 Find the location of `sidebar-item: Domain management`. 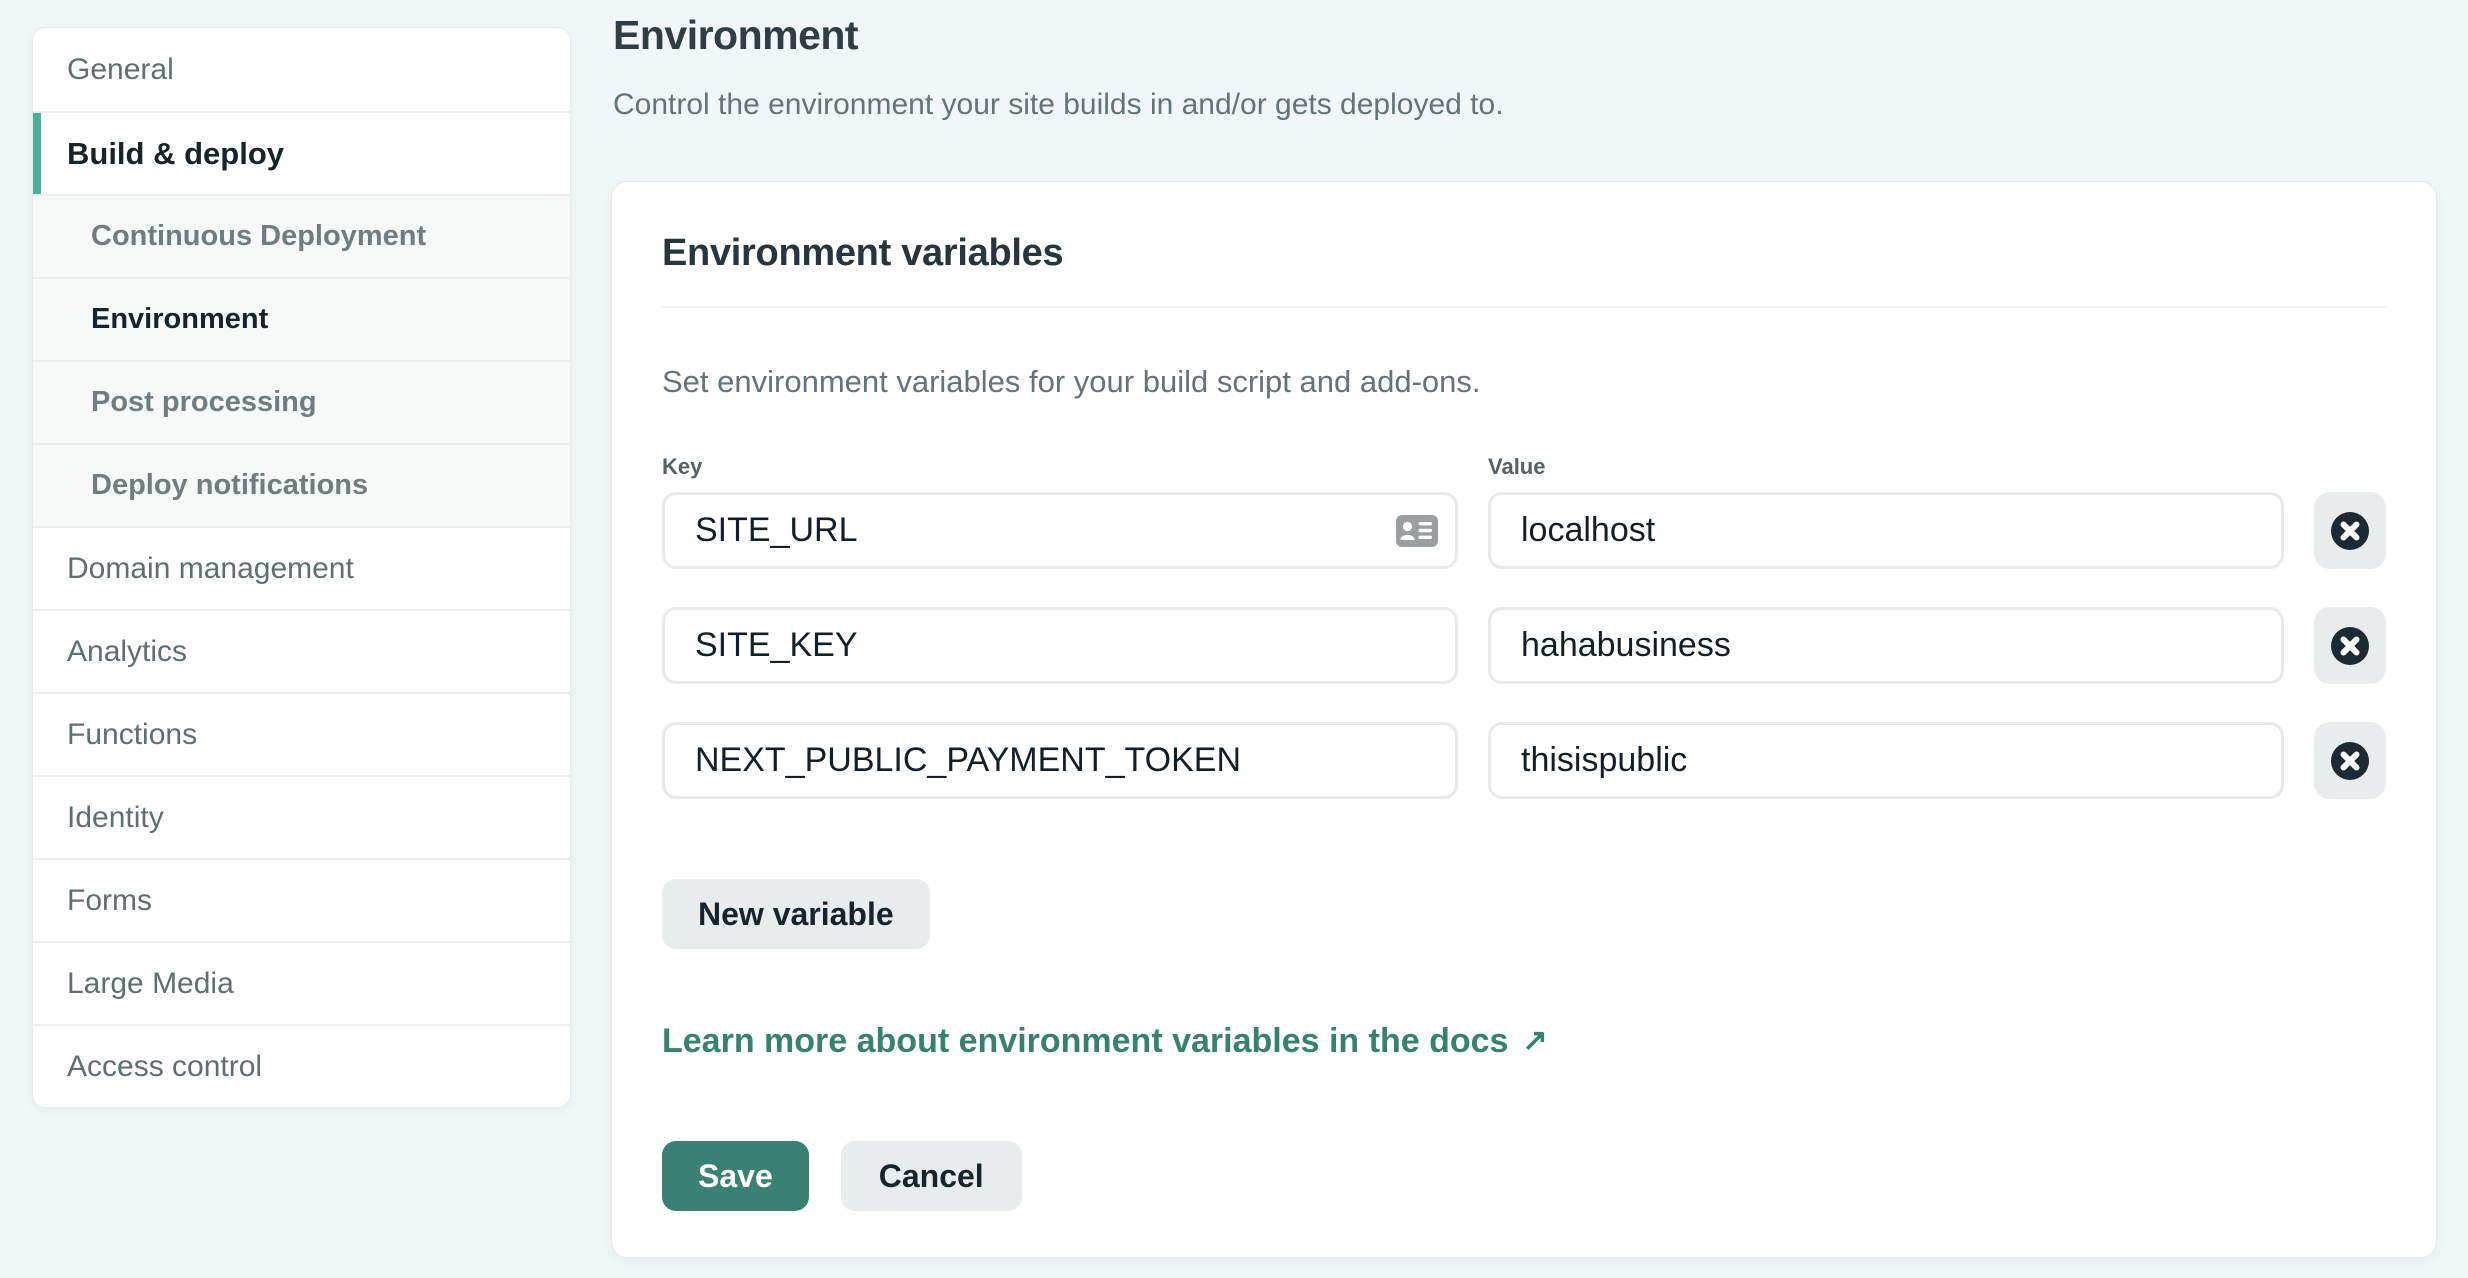

sidebar-item: Domain management is located at coordinates (301, 567).